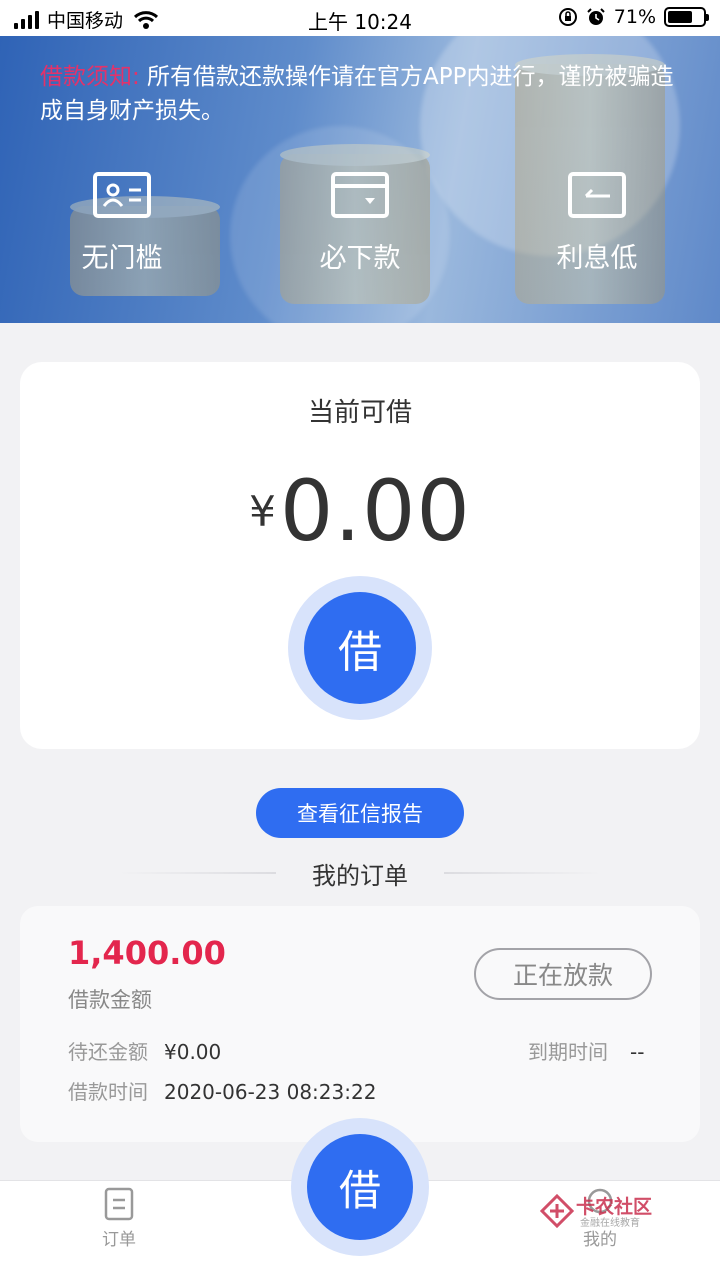 The image size is (720, 1280). Describe the element at coordinates (600, 1240) in the screenshot. I see `nav-mine-label: 我的` at that location.